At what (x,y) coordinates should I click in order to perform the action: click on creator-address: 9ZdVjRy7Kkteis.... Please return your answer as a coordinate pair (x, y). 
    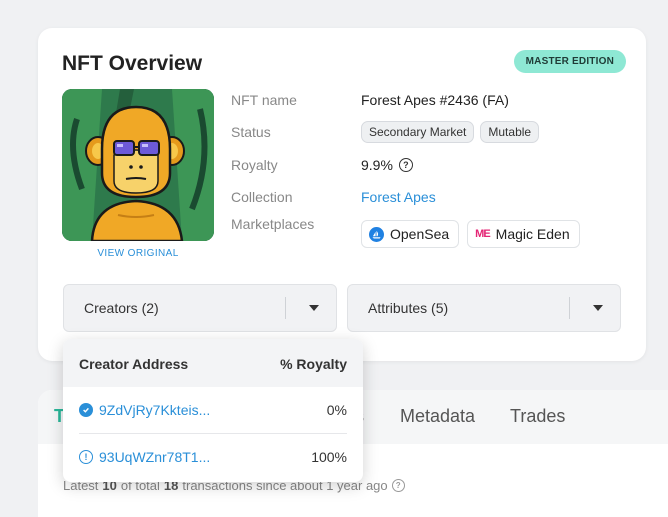
    Looking at the image, I should click on (155, 410).